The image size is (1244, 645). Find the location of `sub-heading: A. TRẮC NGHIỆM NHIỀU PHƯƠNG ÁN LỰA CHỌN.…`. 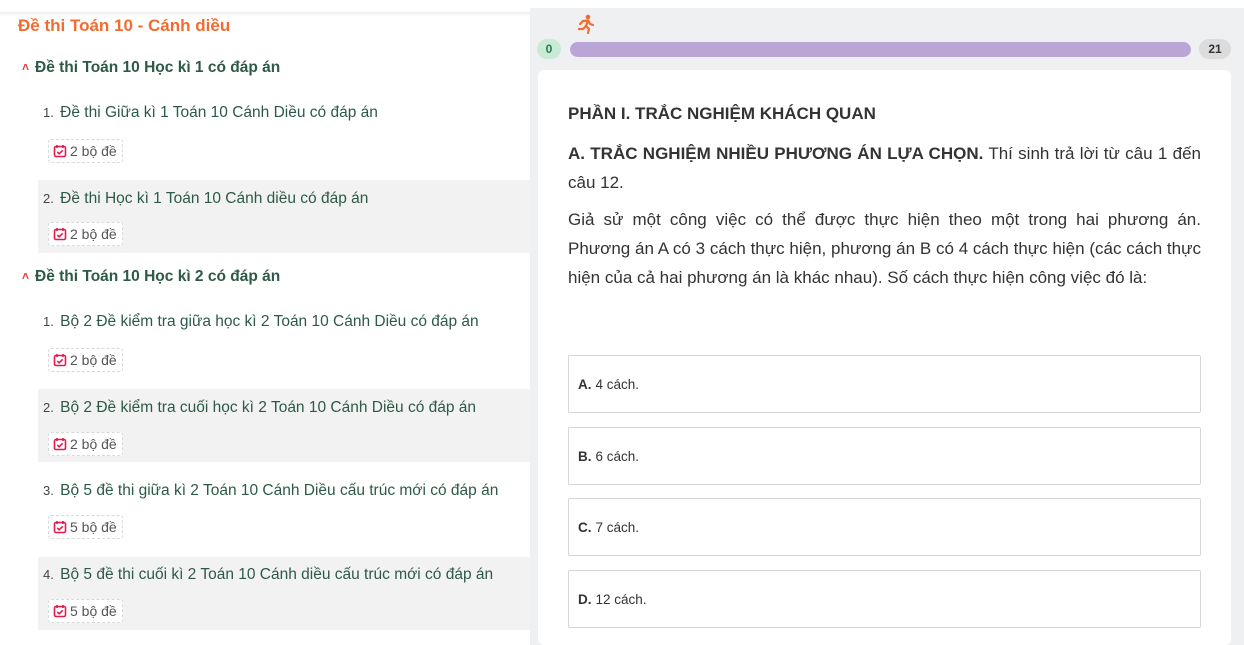

sub-heading: A. TRẮC NGHIỆM NHIỀU PHƯƠNG ÁN LỰA CHỌN.… is located at coordinates (884, 168).